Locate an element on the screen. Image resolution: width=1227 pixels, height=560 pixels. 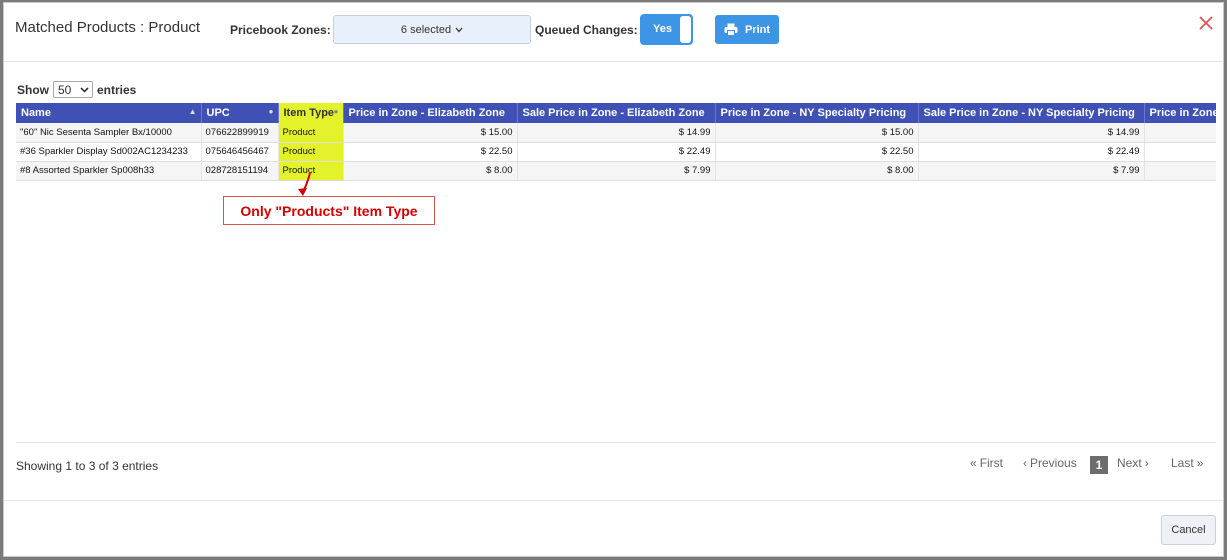
queued-changes-label: Queued Changes: is located at coordinates (586, 30).